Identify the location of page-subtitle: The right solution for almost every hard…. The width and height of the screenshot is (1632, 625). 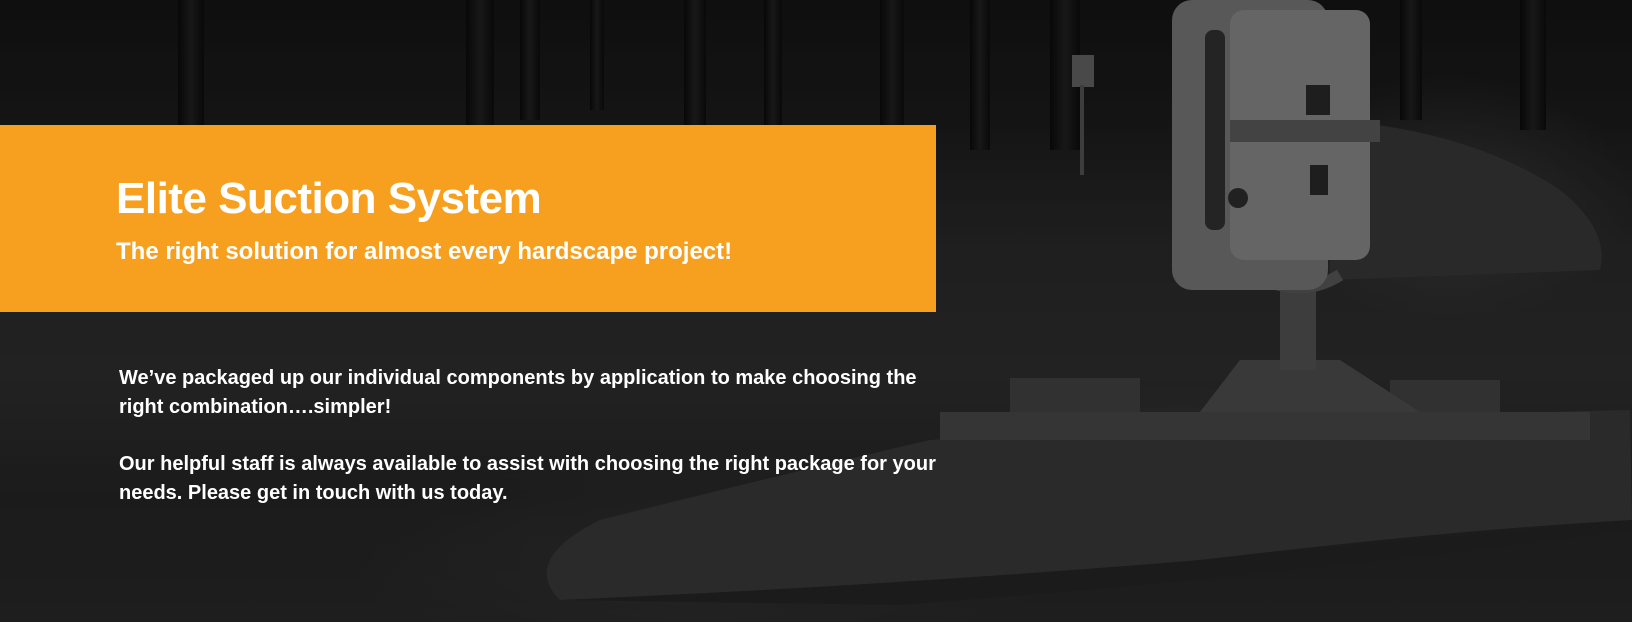
(424, 251).